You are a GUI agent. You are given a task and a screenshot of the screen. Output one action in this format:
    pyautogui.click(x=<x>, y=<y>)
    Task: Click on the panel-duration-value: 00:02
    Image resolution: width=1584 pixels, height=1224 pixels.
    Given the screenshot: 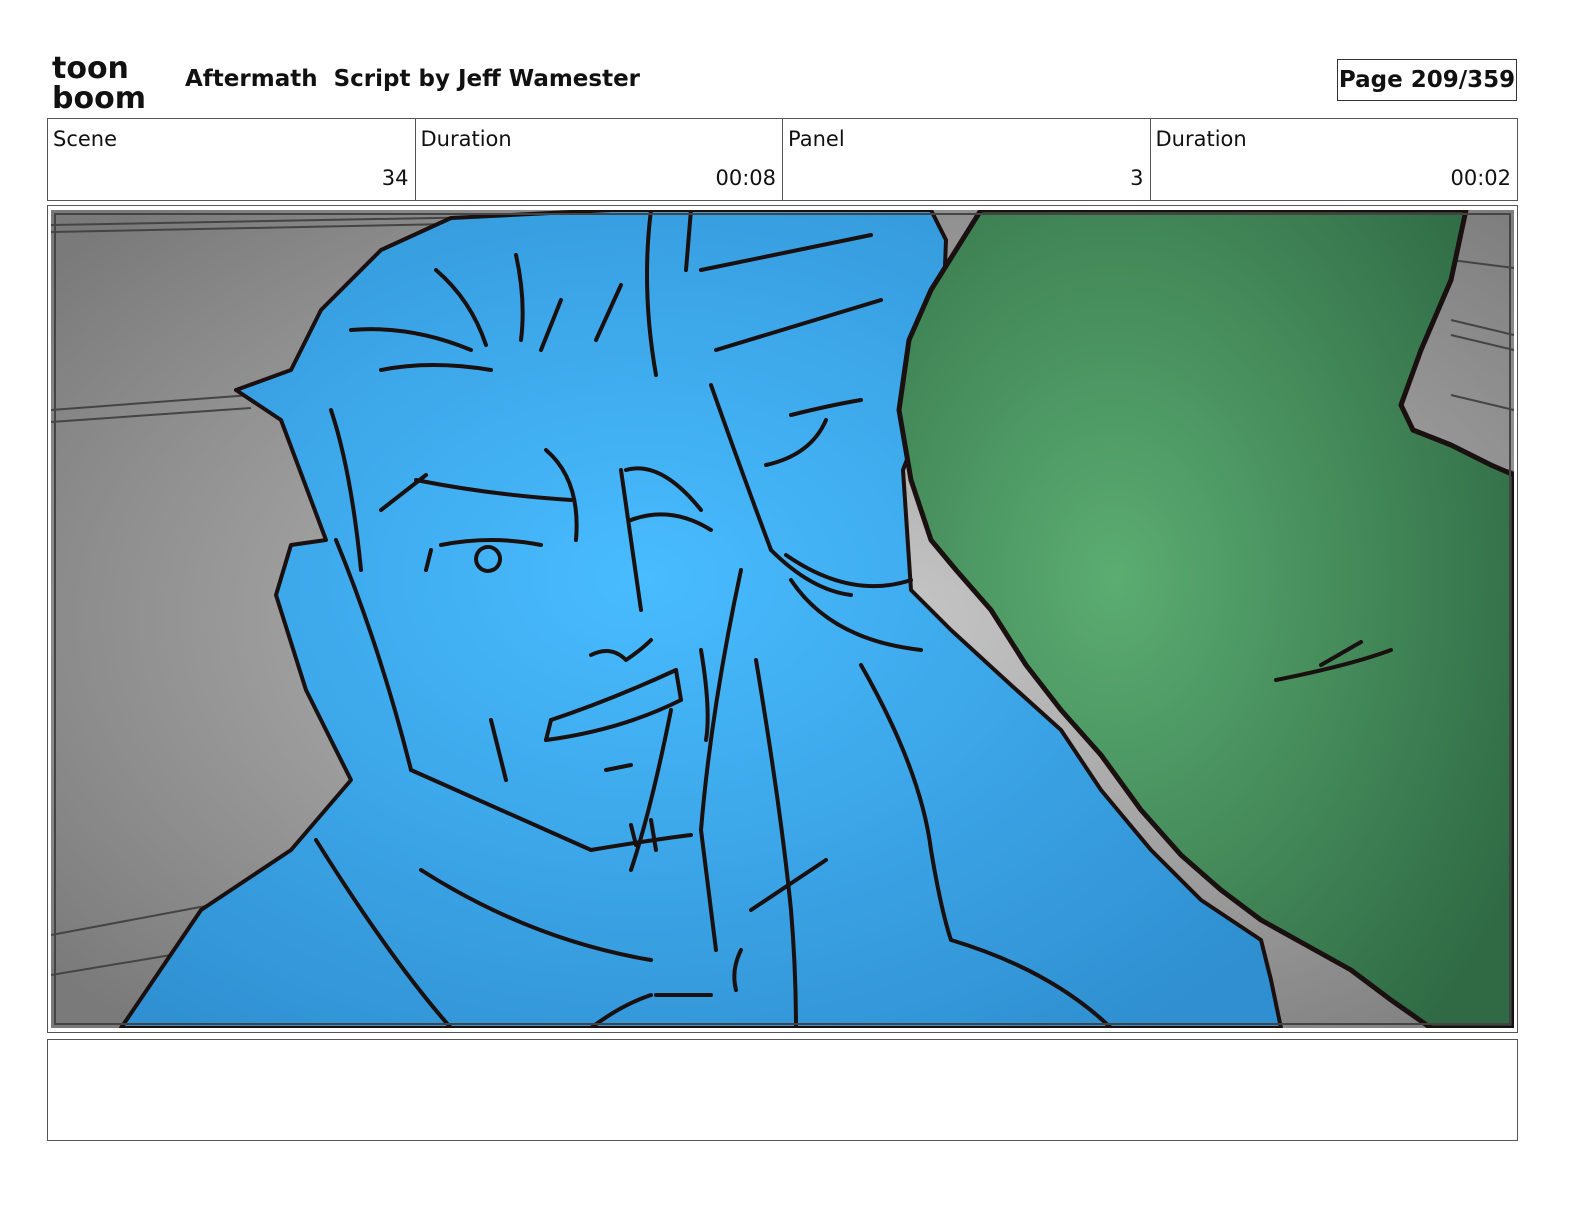 What is the action you would take?
    pyautogui.click(x=1480, y=178)
    